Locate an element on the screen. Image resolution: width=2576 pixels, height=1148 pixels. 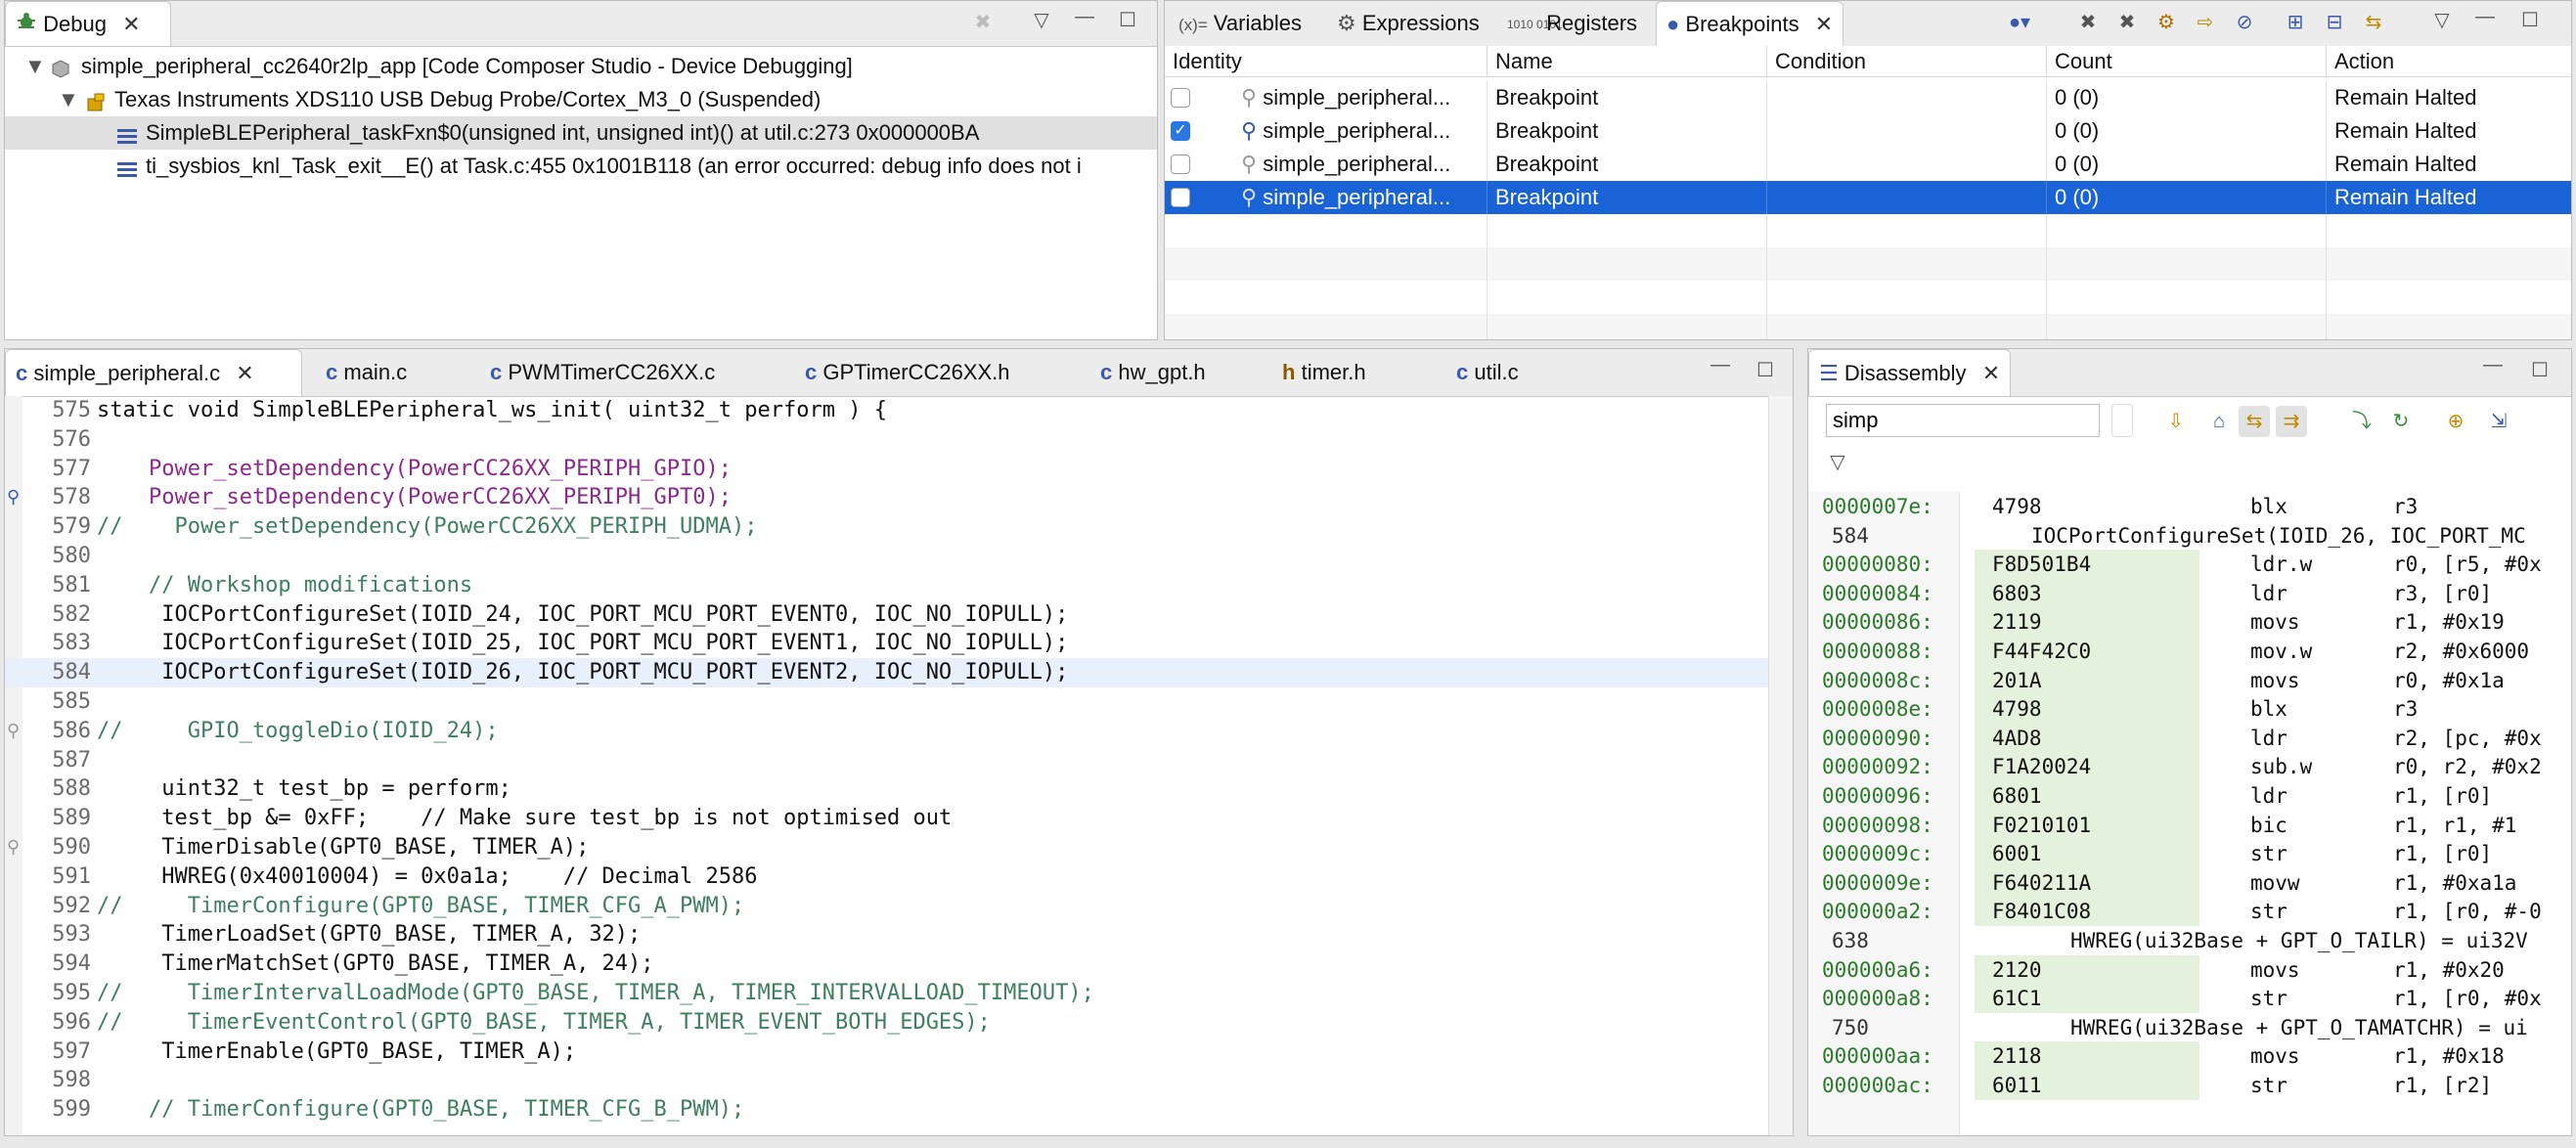
source-line: 750 HWREG(ui32Base + GPT_O_TAMATCHR) = ui is located at coordinates (2190, 1027).